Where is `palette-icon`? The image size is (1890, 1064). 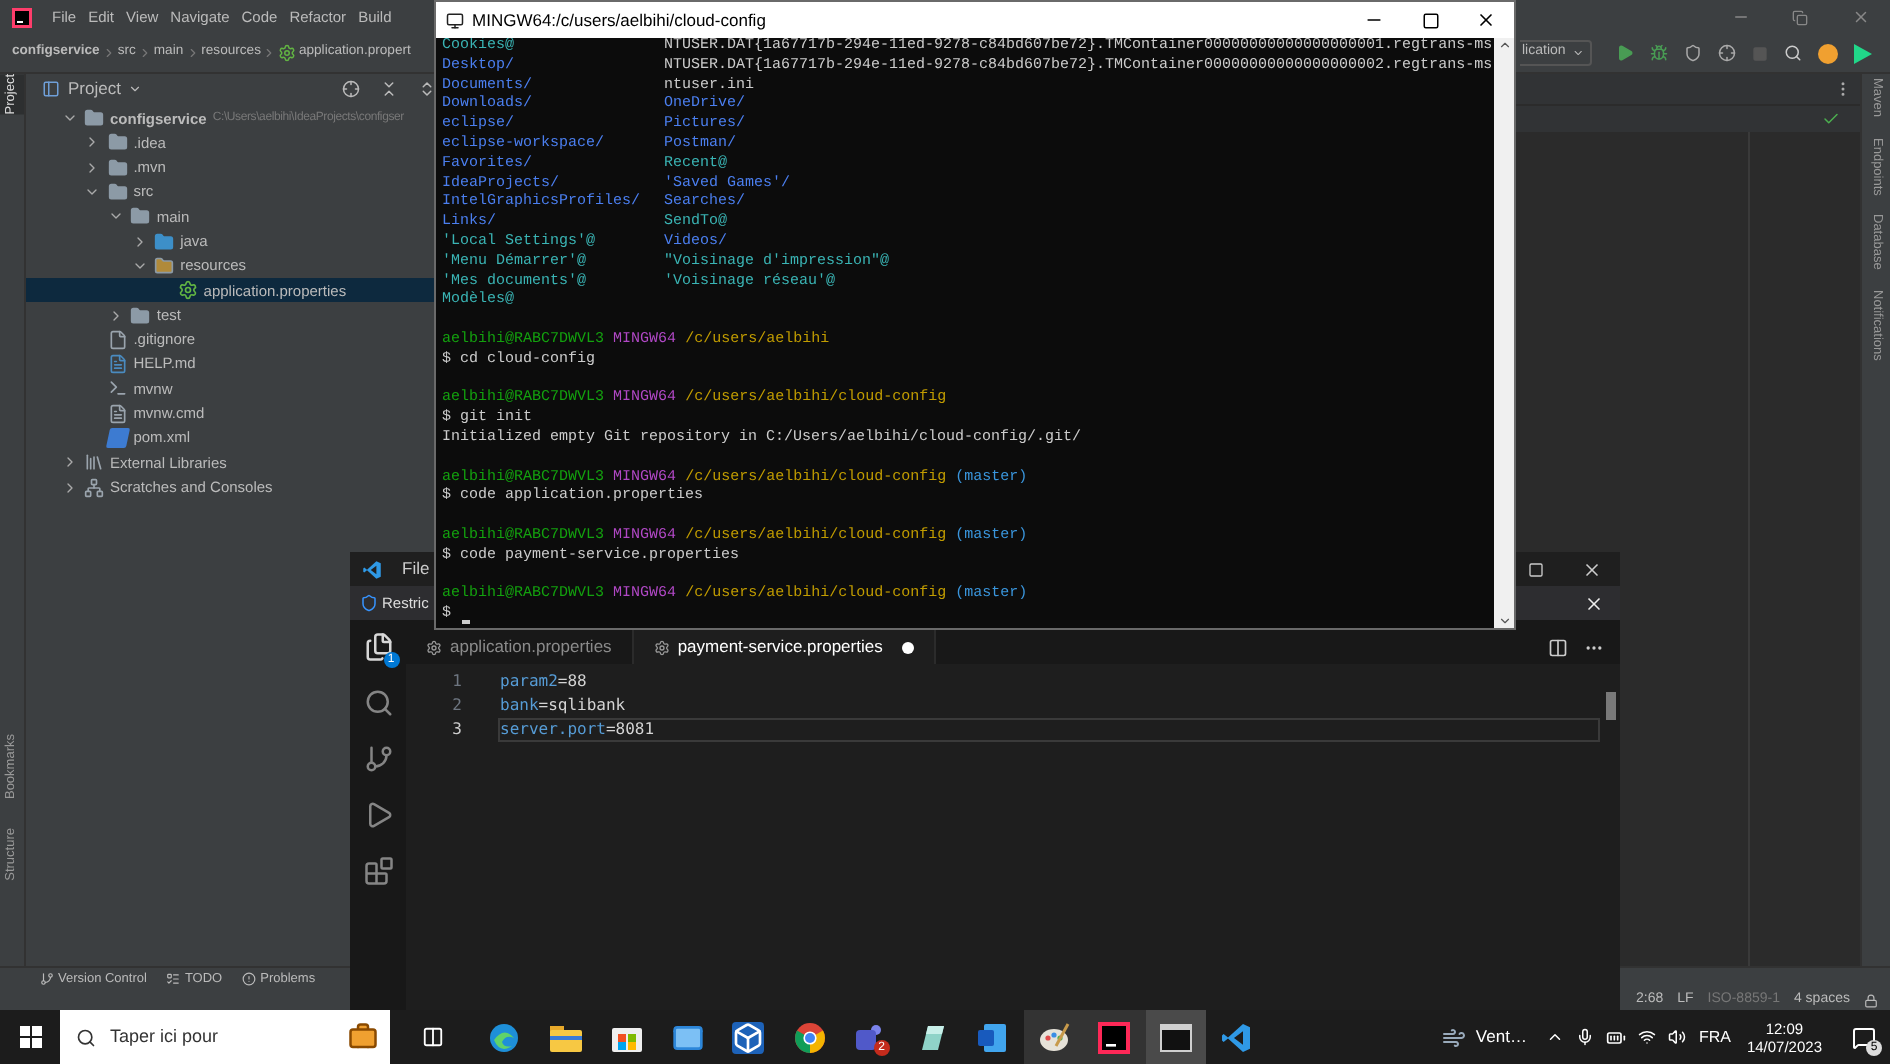
palette-icon is located at coordinates (1053, 1037).